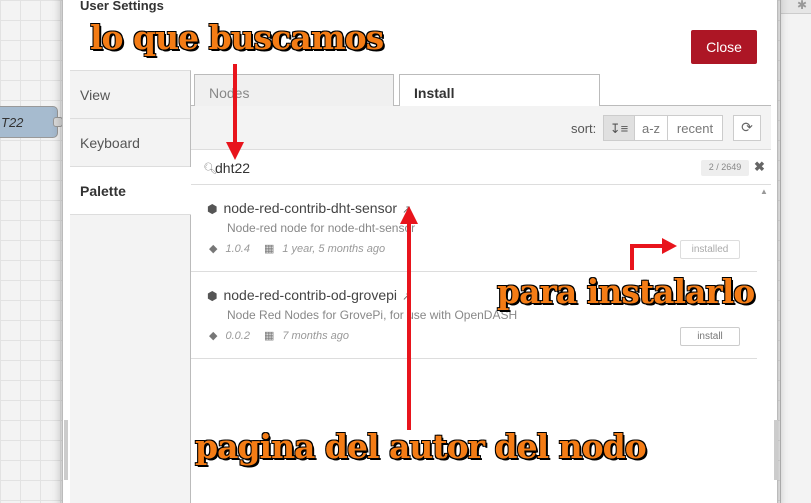  I want to click on package-version: 0.0.2, so click(237, 336).